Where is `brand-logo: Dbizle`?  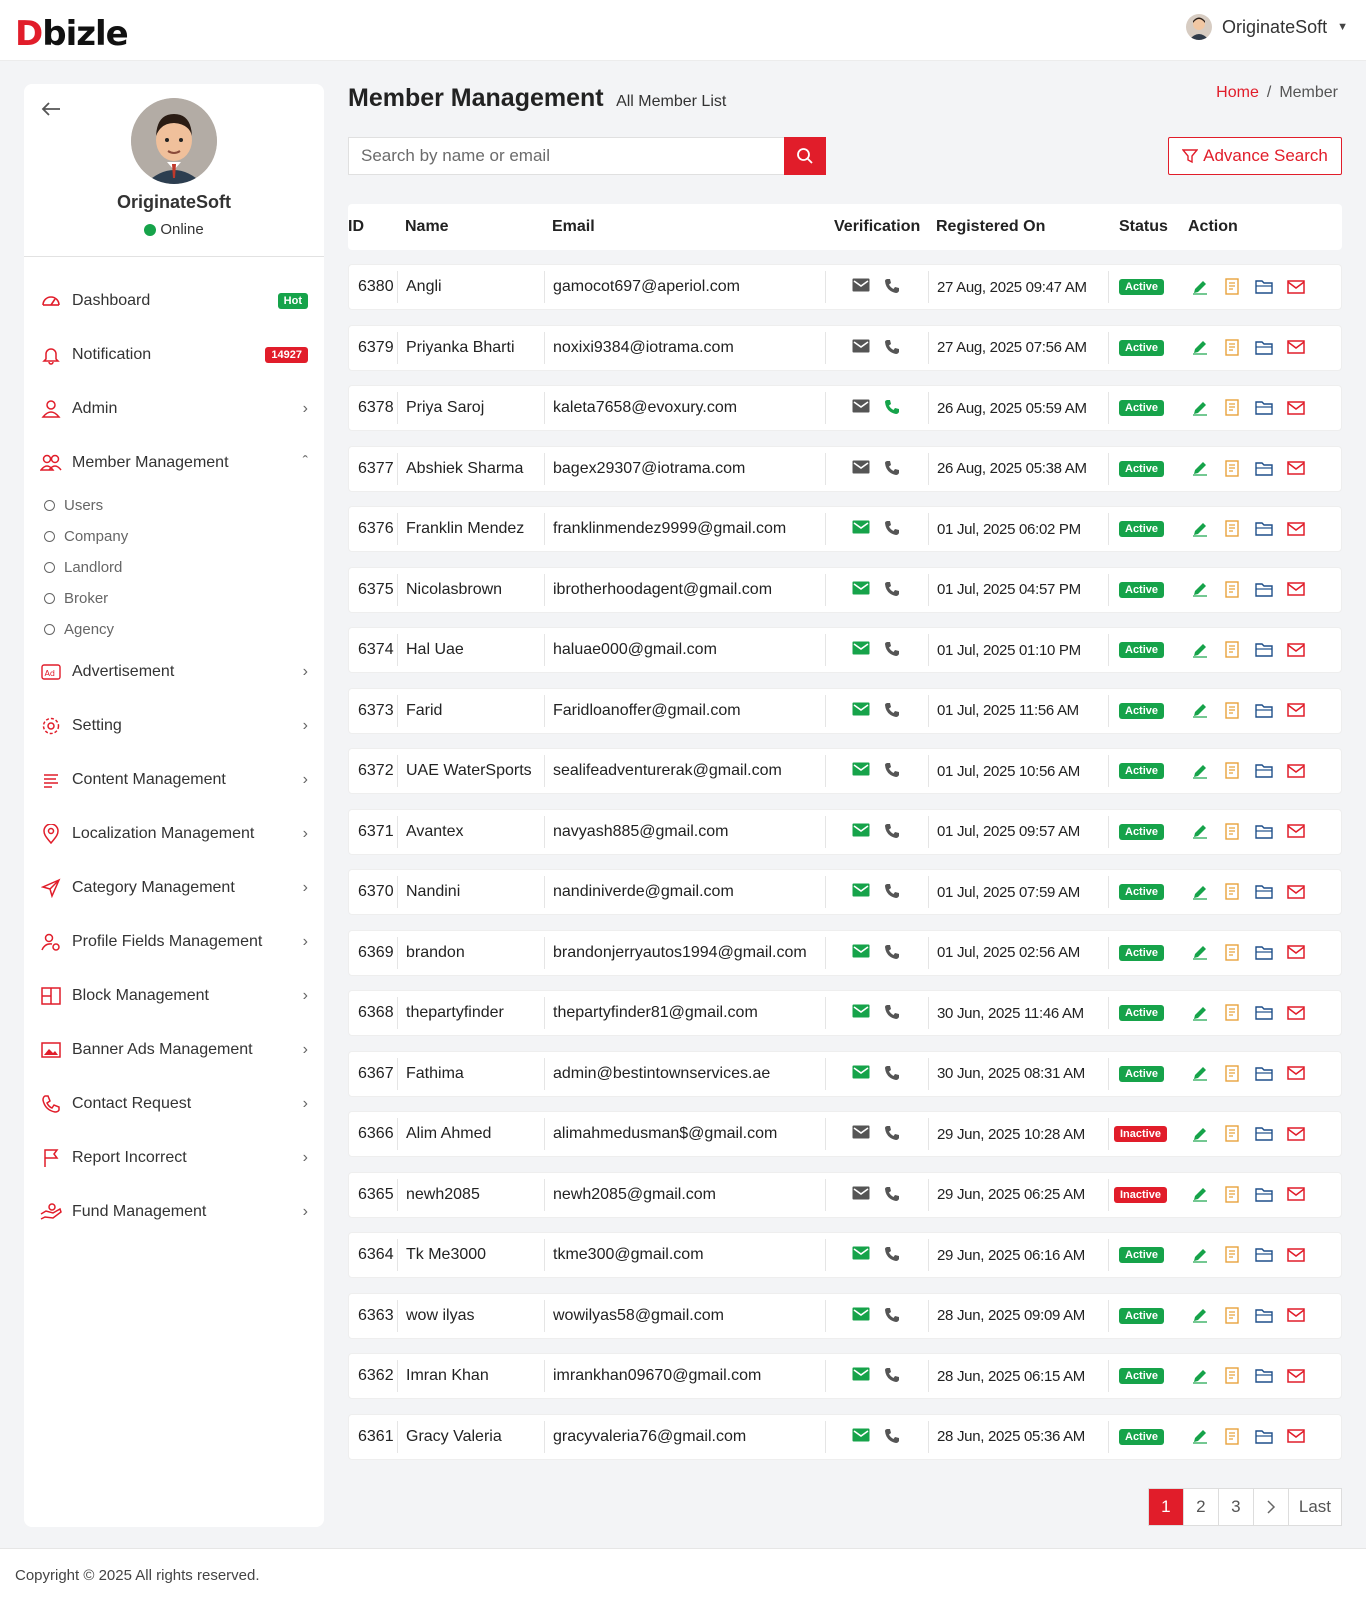 brand-logo: Dbizle is located at coordinates (72, 32).